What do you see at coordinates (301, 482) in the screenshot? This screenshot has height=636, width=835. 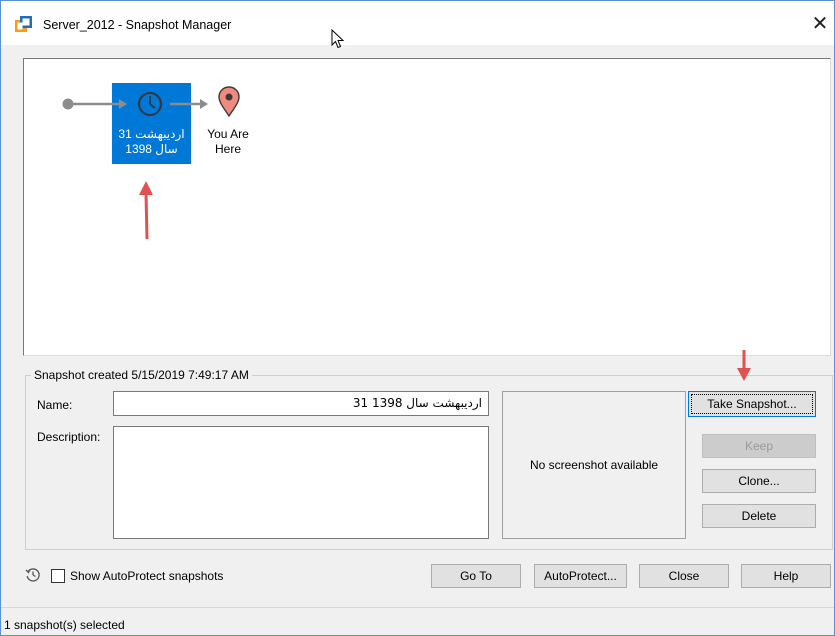 I see `description-field` at bounding box center [301, 482].